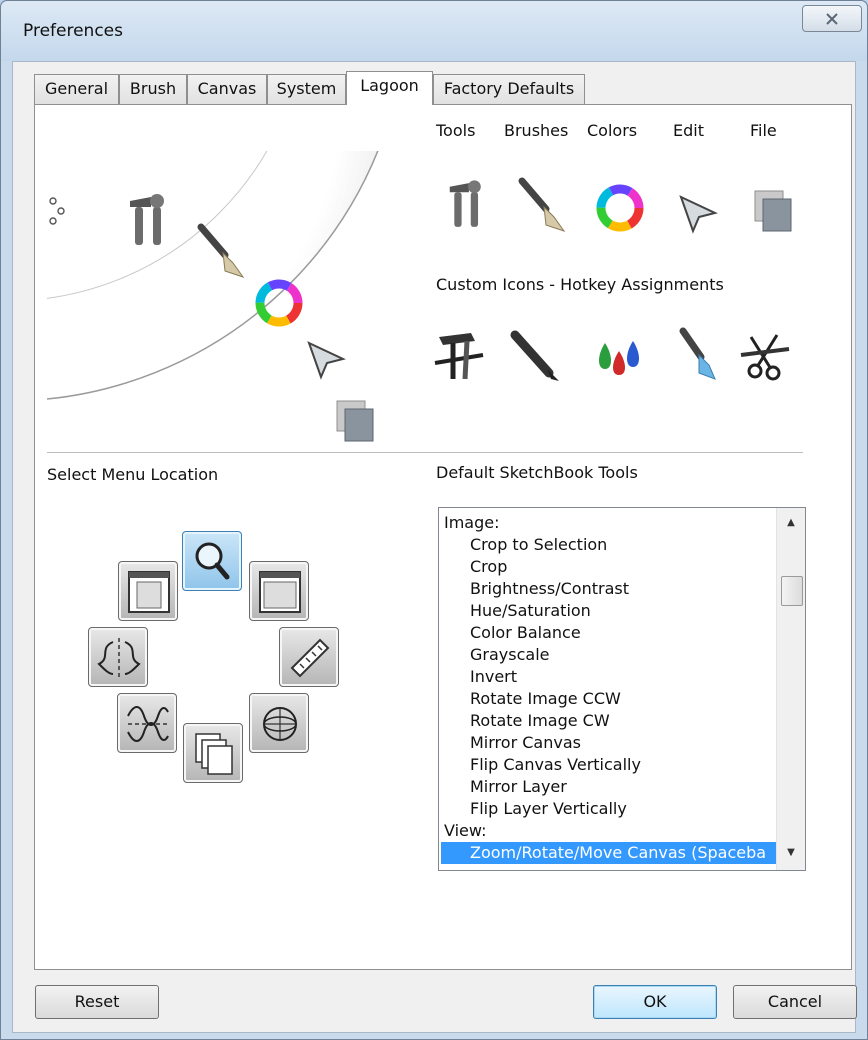  What do you see at coordinates (765, 355) in the screenshot?
I see `scissors-wrench-icon` at bounding box center [765, 355].